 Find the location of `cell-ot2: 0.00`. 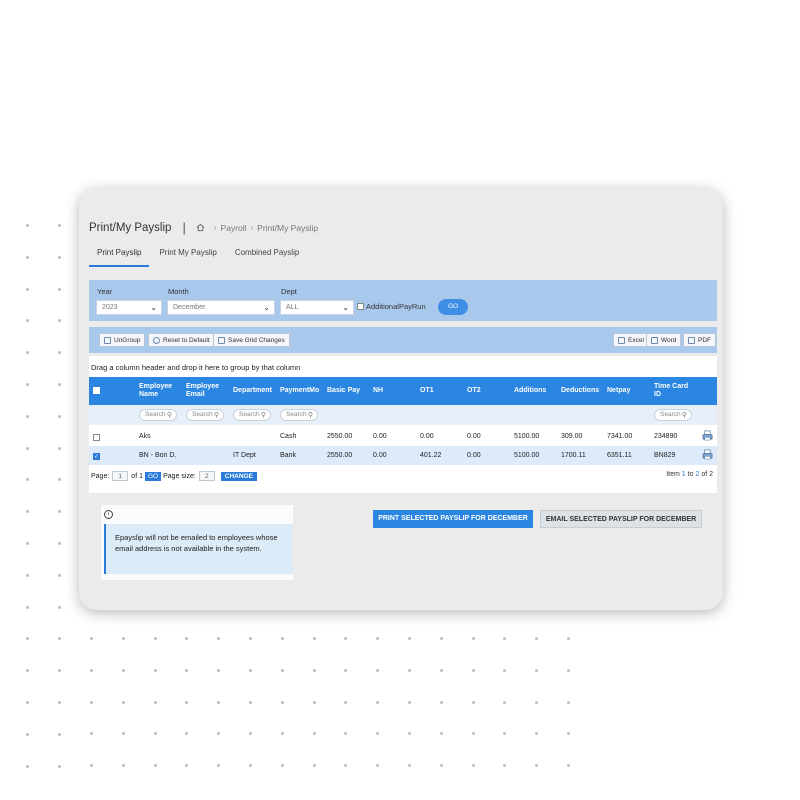

cell-ot2: 0.00 is located at coordinates (474, 455).